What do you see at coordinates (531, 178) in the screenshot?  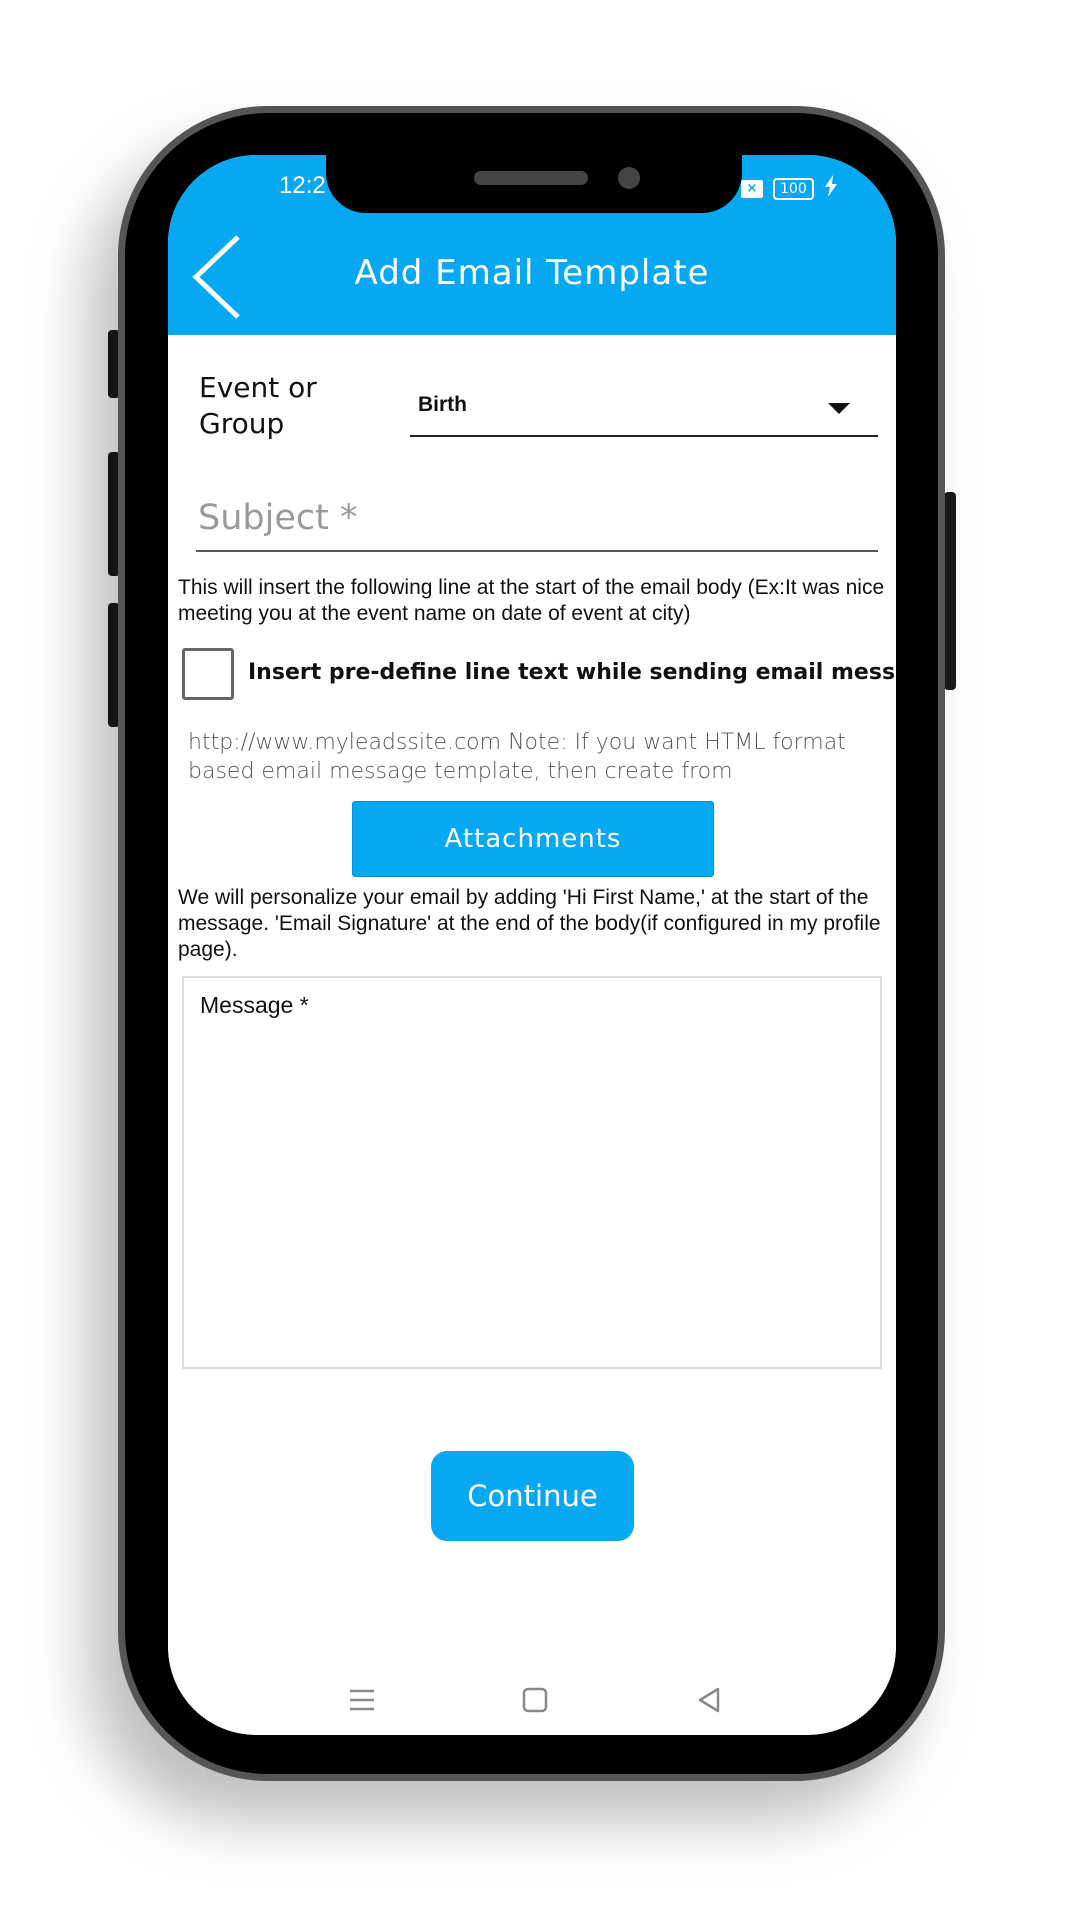 I see `speaker-grille` at bounding box center [531, 178].